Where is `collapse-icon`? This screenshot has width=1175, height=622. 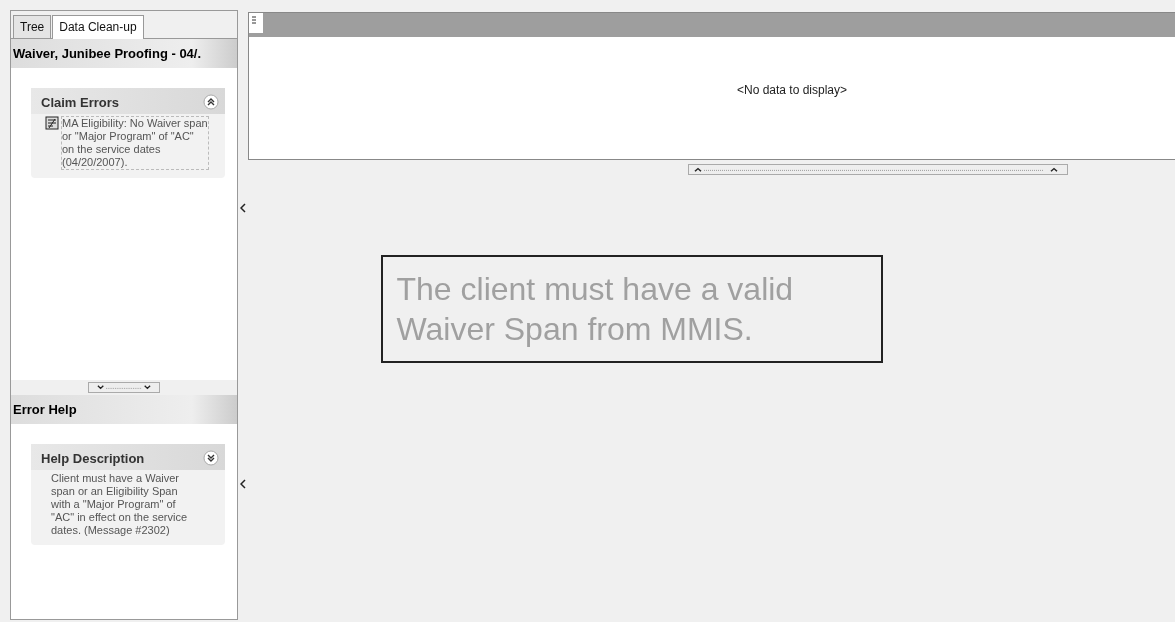
collapse-icon is located at coordinates (211, 102).